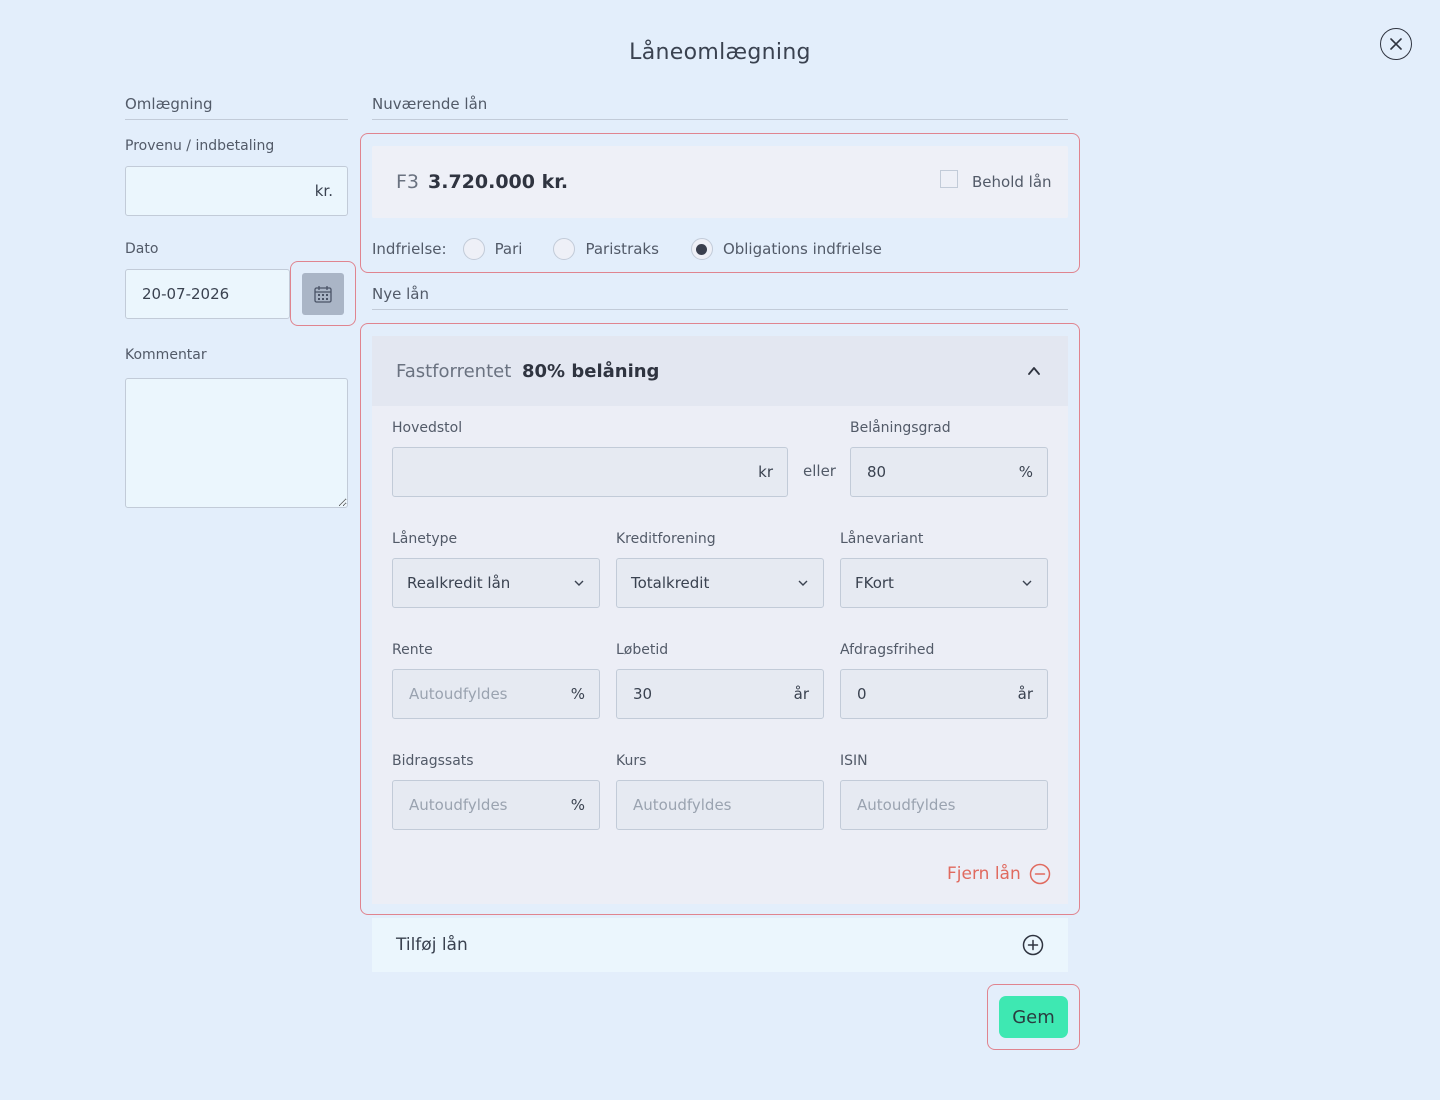 The image size is (1440, 1100). Describe the element at coordinates (801, 694) in the screenshot. I see `term-unit: år` at that location.